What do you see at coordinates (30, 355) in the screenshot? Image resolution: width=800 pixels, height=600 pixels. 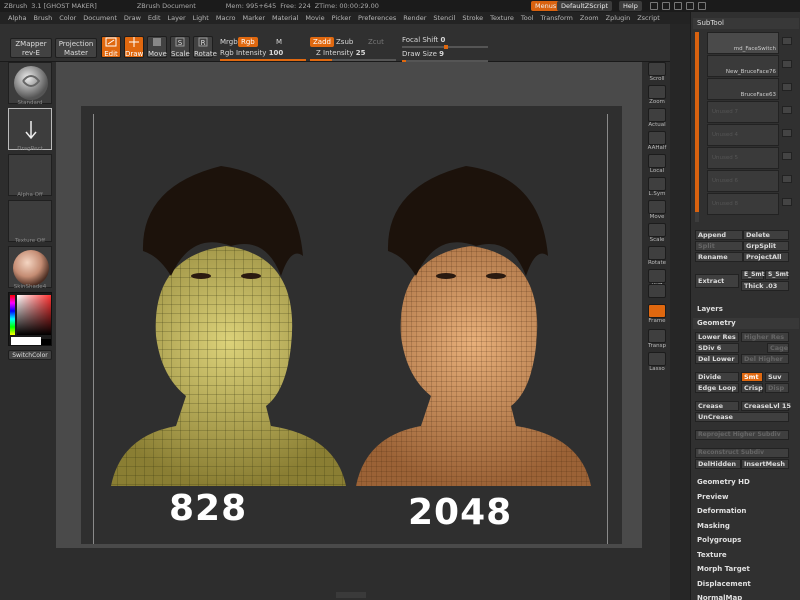 I see `switch-color-button: SwitchColor` at bounding box center [30, 355].